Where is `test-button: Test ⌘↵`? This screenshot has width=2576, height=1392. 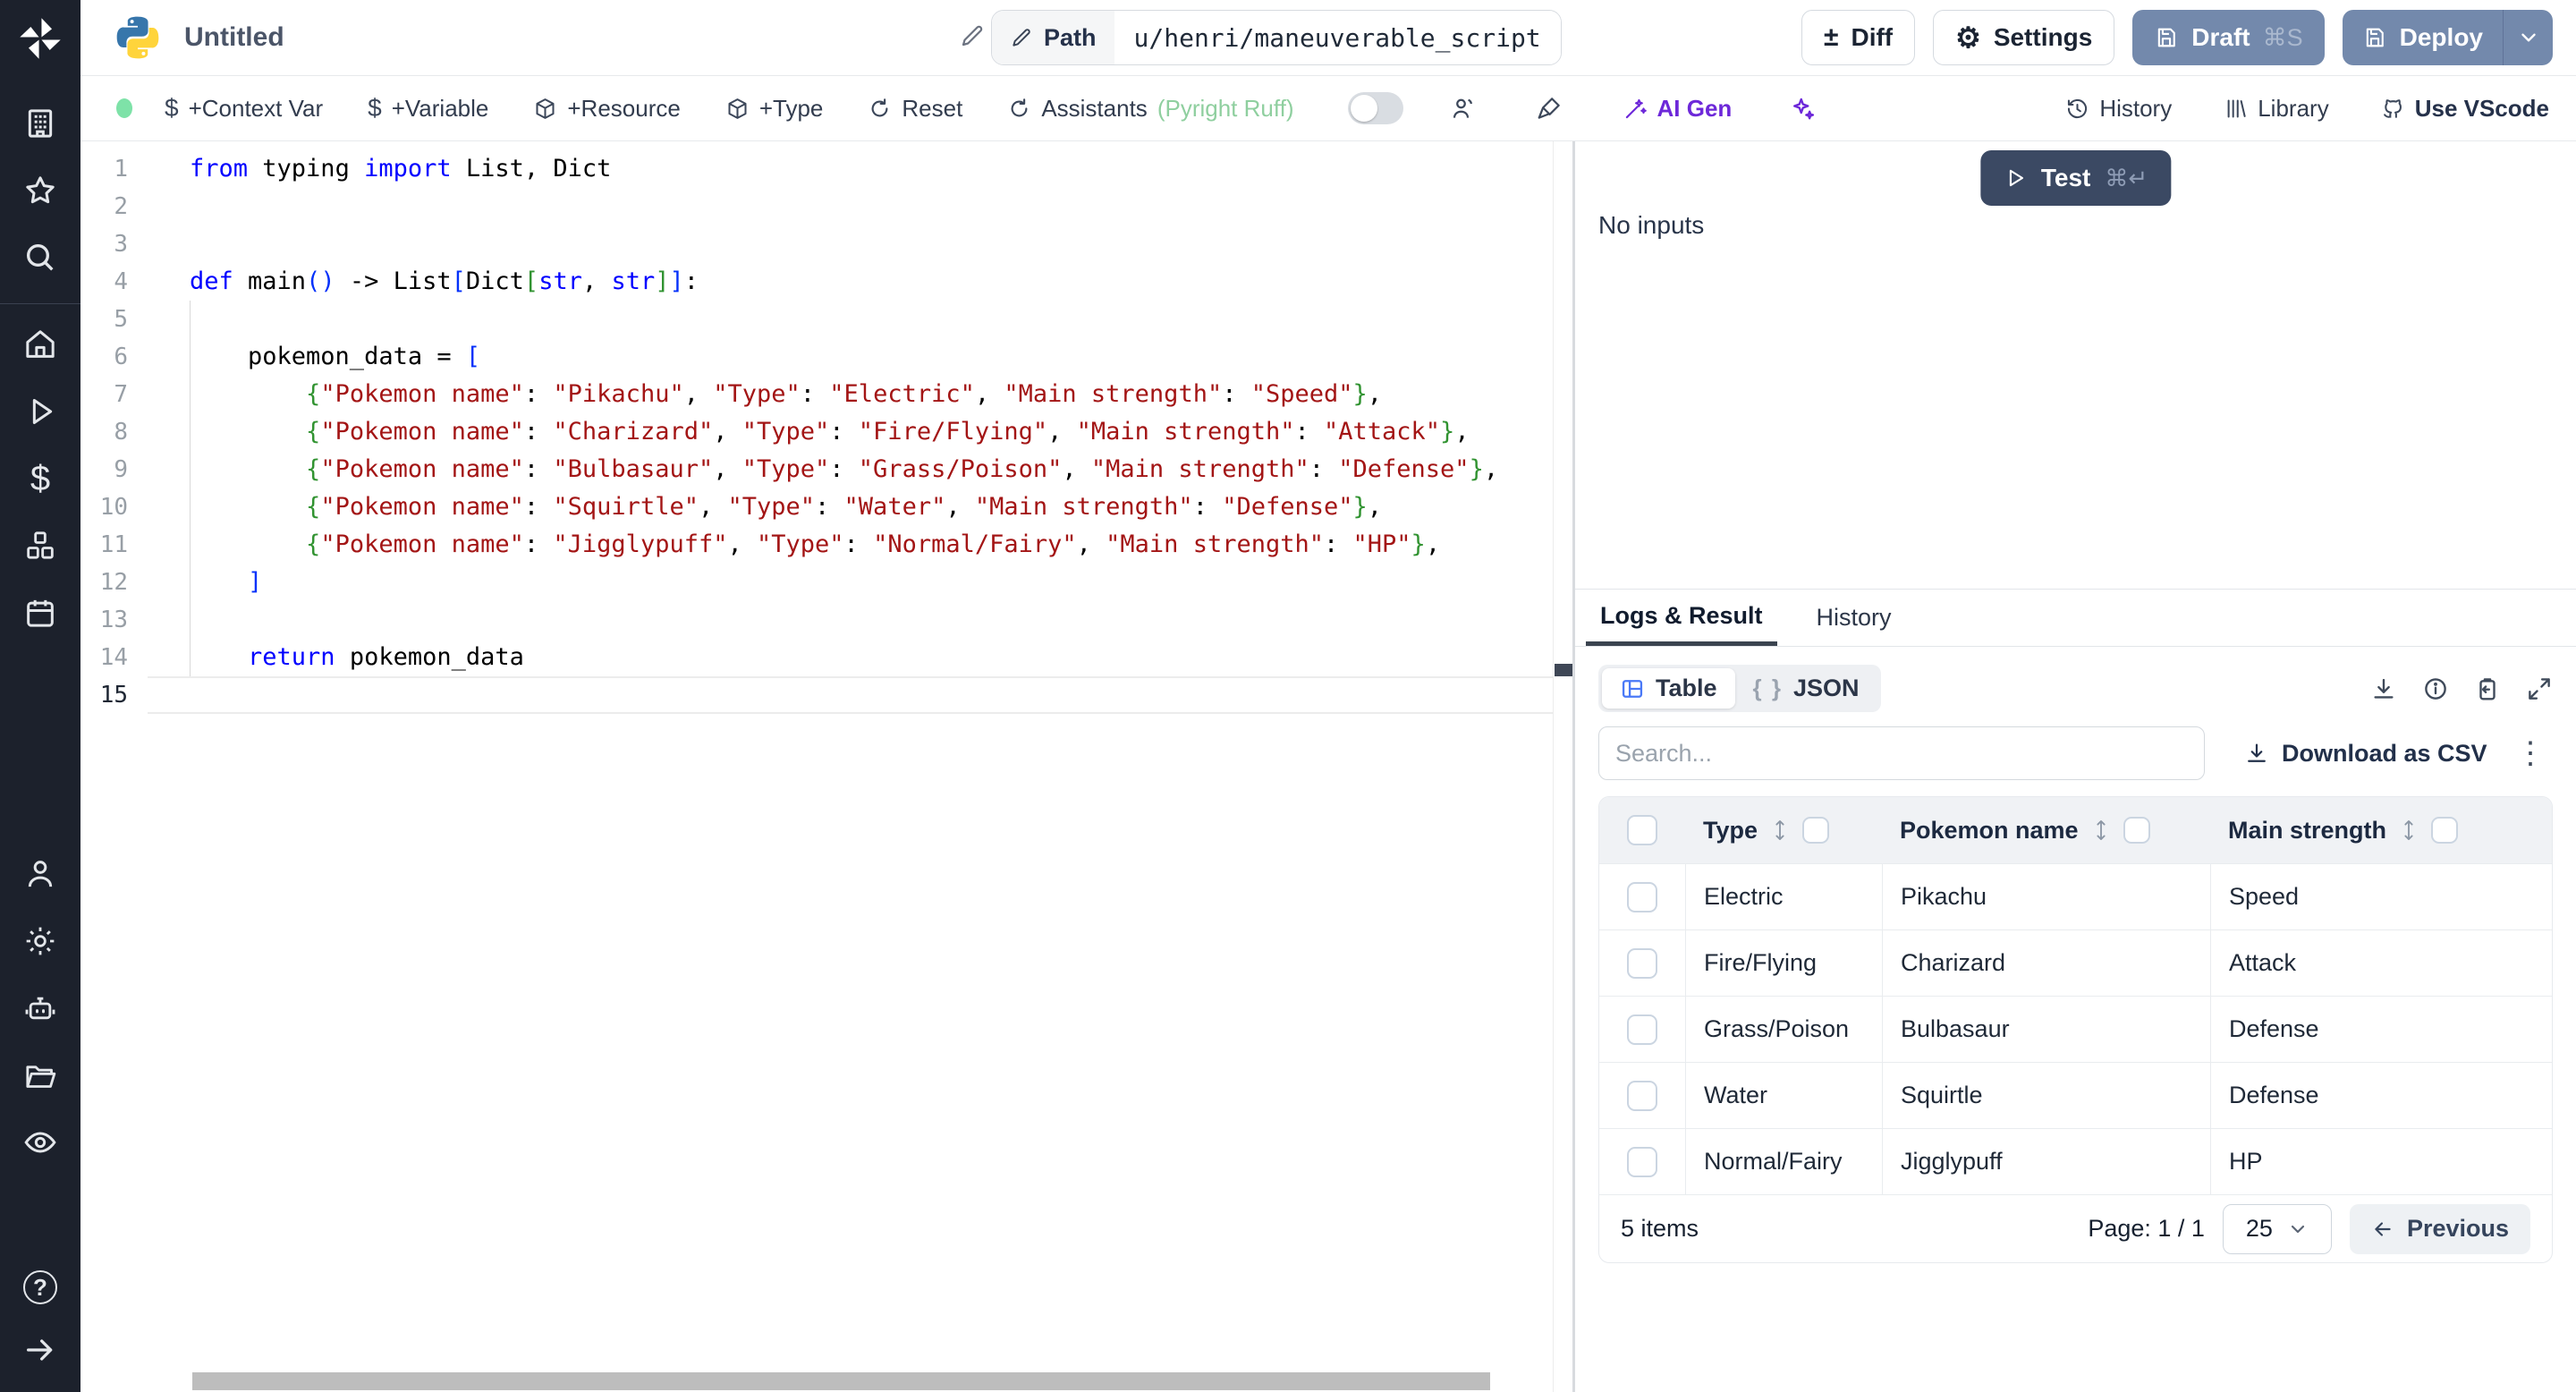
test-button: Test ⌘↵ is located at coordinates (2075, 178).